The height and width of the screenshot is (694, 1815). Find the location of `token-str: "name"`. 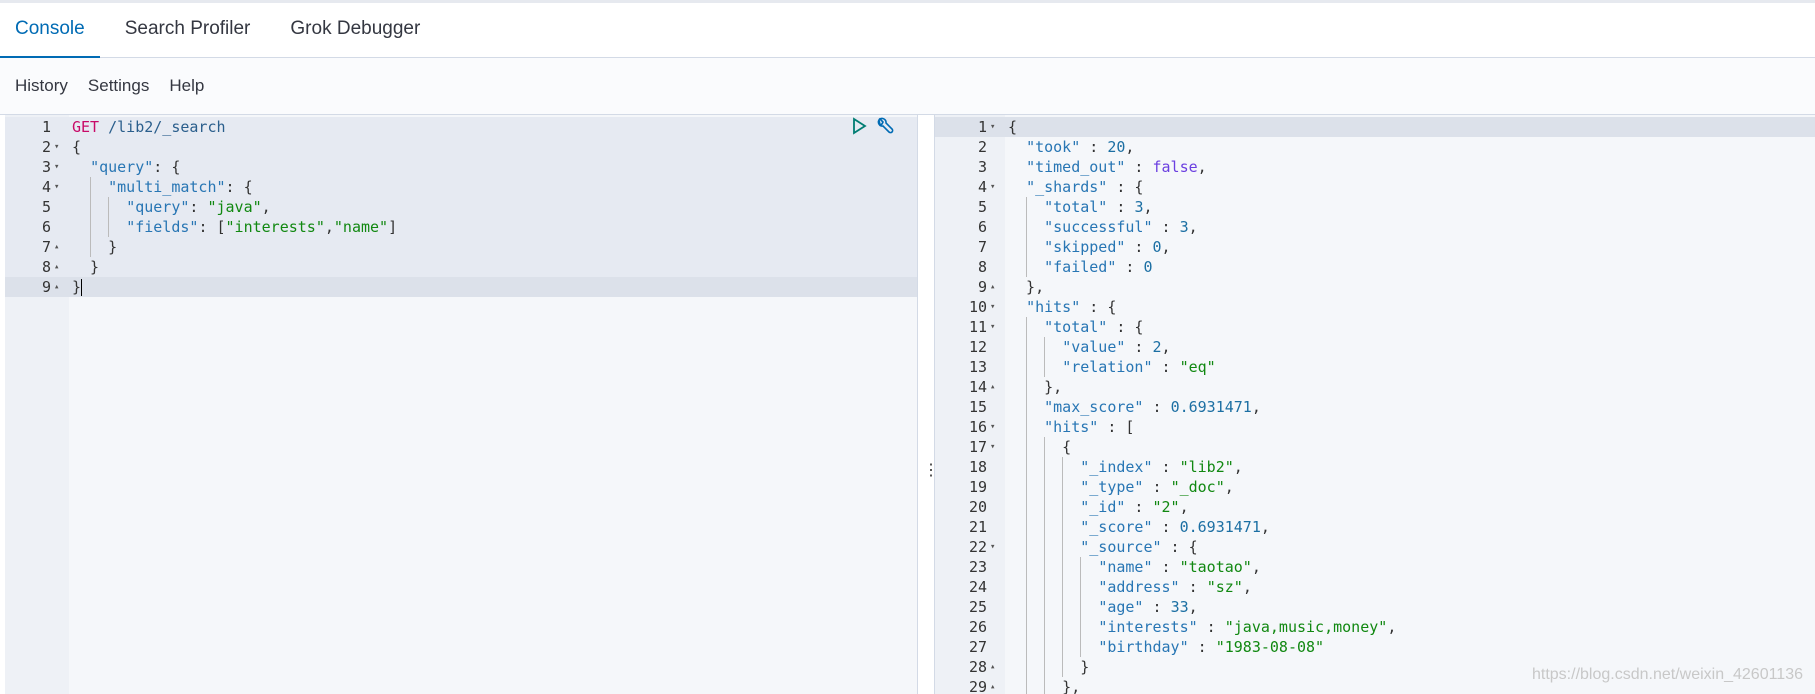

token-str: "name" is located at coordinates (361, 227).